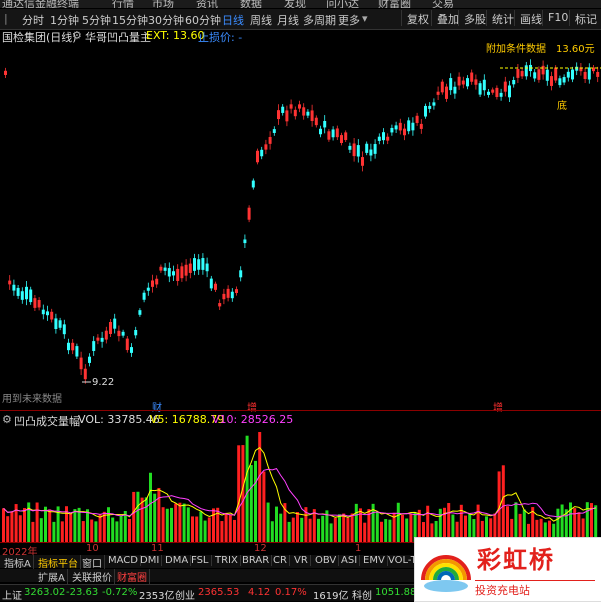  Describe the element at coordinates (130, 20) in the screenshot. I see `period-tab-15min: 15分钟` at that location.